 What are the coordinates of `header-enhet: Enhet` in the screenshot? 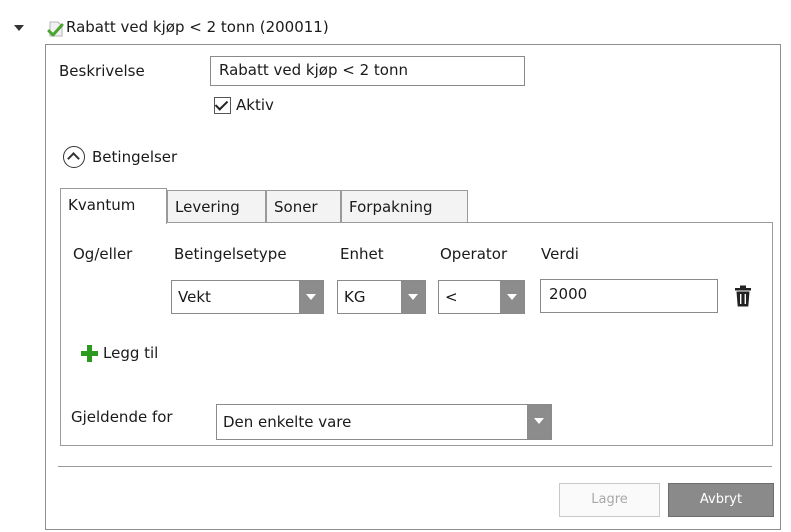 It's located at (362, 254).